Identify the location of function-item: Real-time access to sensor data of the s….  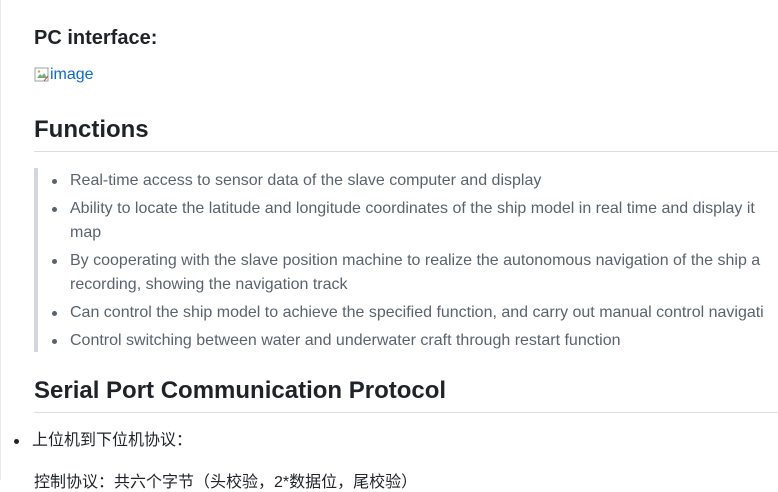
(408, 181).